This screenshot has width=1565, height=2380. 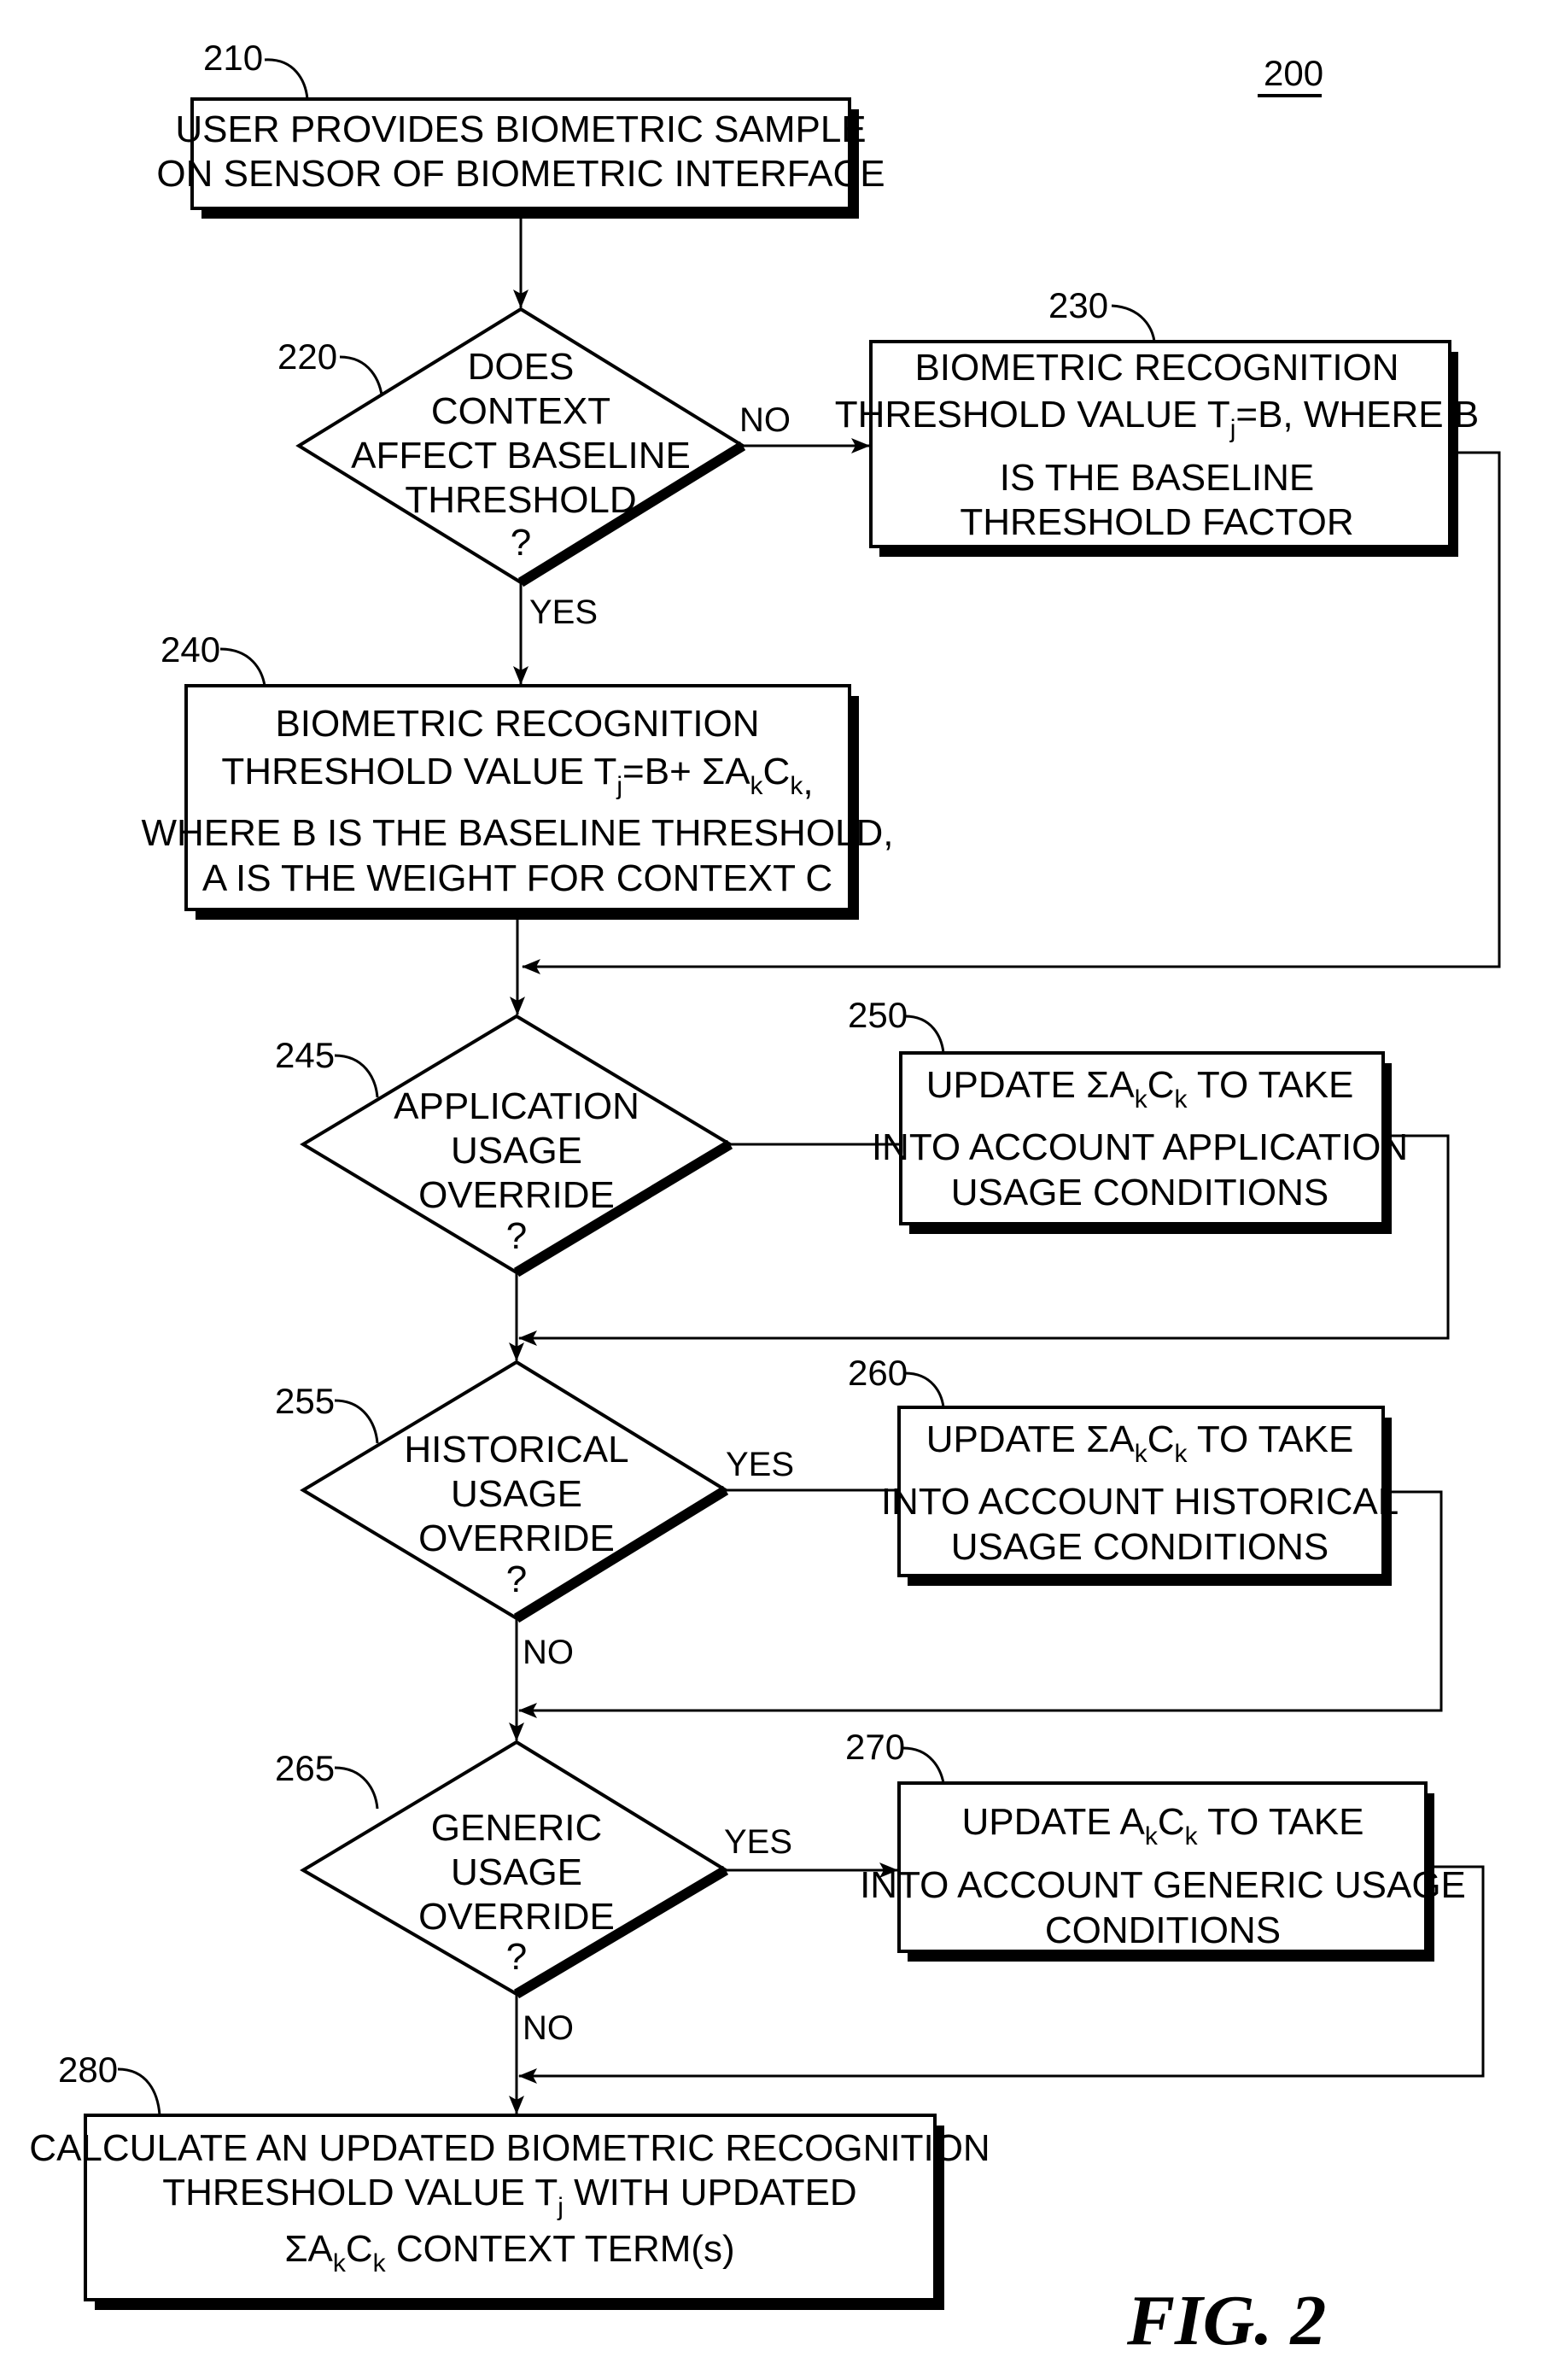 I want to click on step-240-text-part: ,, so click(x=808, y=782).